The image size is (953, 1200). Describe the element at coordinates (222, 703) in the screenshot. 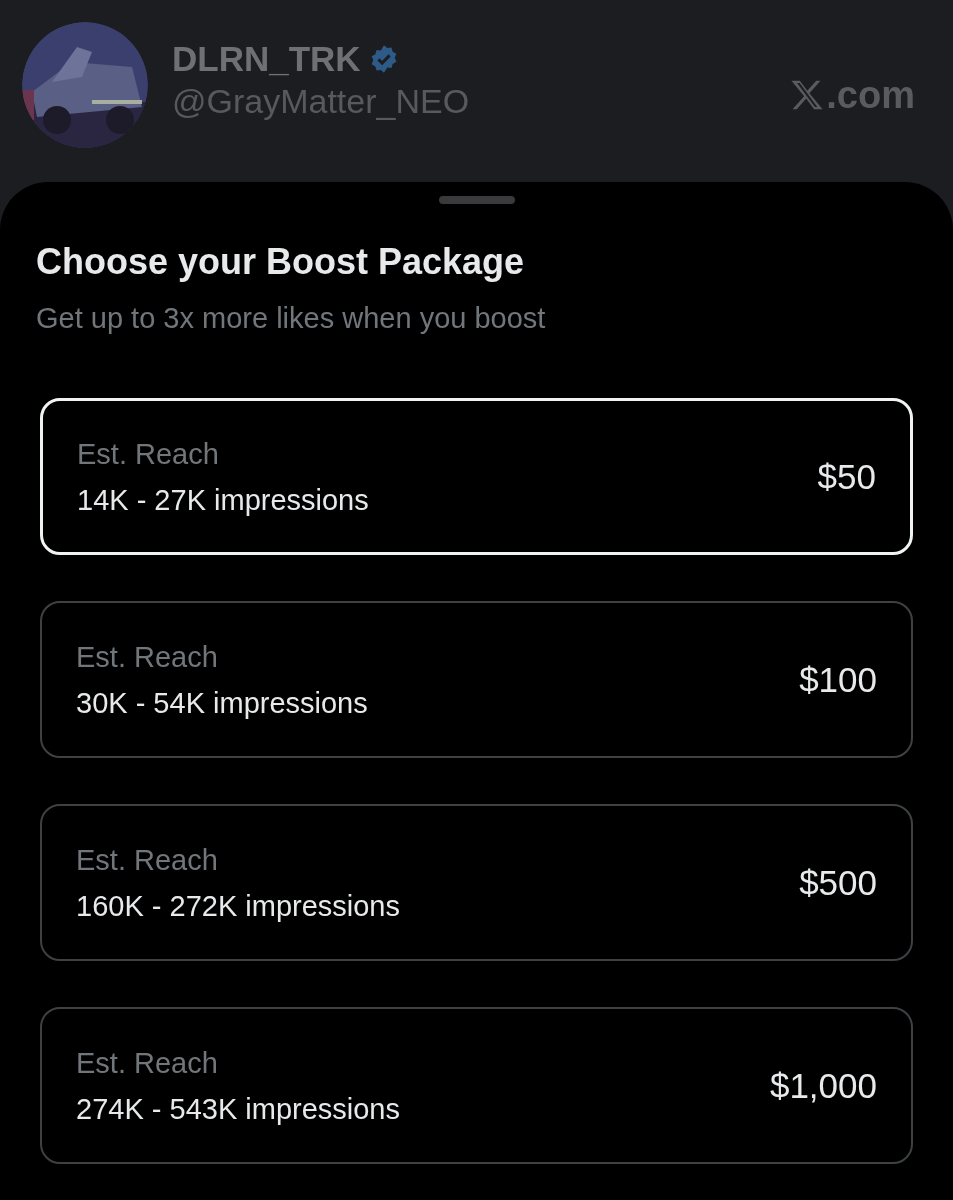

I see `reach-range: 30K - 54K impressions` at that location.